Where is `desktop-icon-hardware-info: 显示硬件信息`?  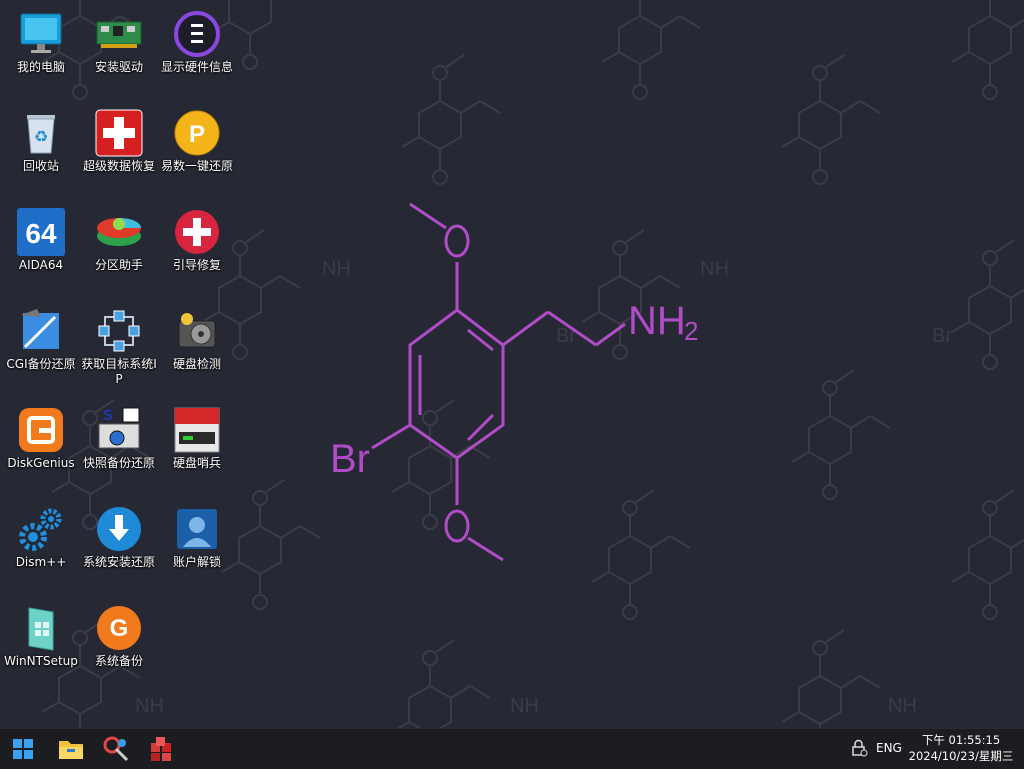 desktop-icon-hardware-info: 显示硬件信息 is located at coordinates (197, 50).